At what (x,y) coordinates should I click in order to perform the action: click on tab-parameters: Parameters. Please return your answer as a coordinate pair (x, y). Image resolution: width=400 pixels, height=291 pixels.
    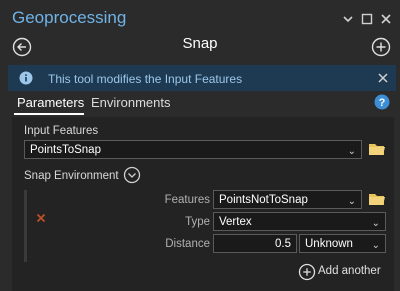
    Looking at the image, I should click on (50, 102).